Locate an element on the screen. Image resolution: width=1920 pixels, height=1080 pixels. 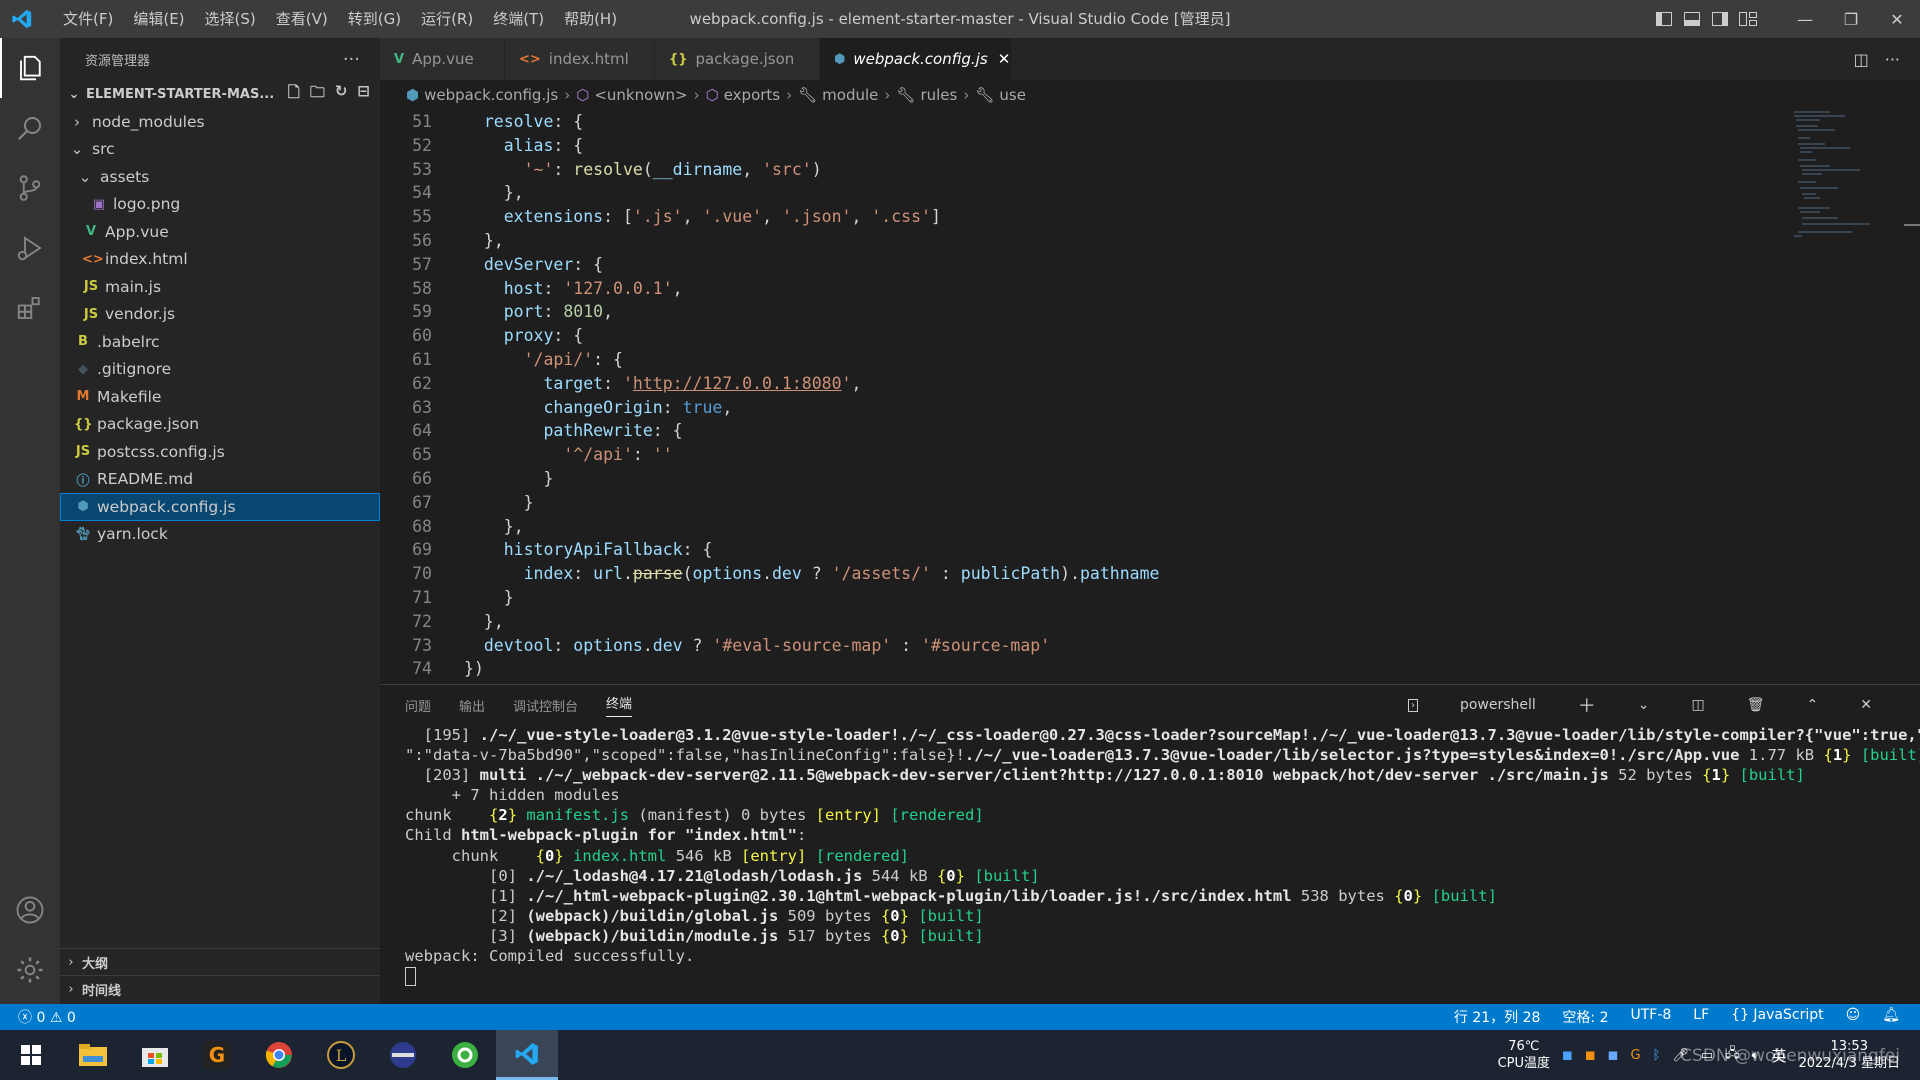
minimize-icon: — is located at coordinates (1805, 19).